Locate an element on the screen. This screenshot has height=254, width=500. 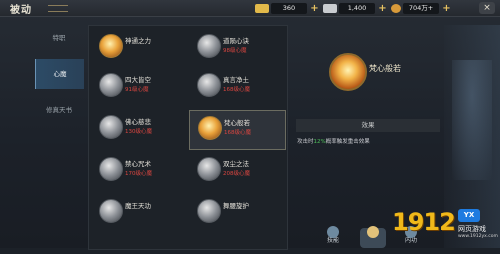
bottom-skill-button: 技能 is located at coordinates (333, 237).